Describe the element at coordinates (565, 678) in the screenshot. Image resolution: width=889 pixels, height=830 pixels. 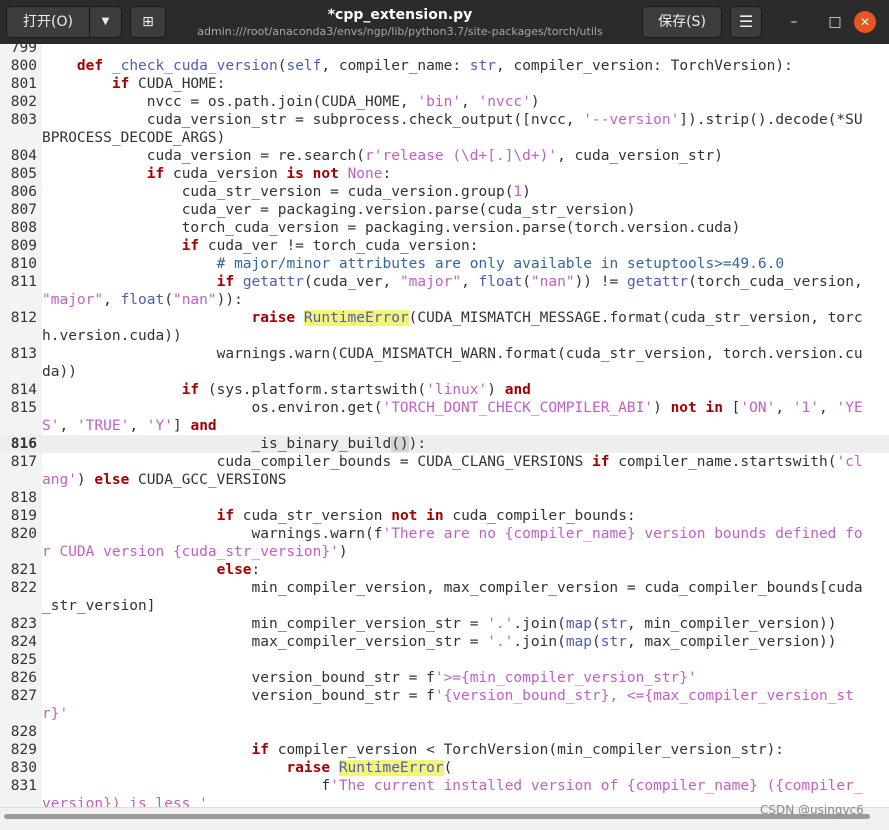
I see `code-token: '>={min_compiler_version_str}'` at that location.